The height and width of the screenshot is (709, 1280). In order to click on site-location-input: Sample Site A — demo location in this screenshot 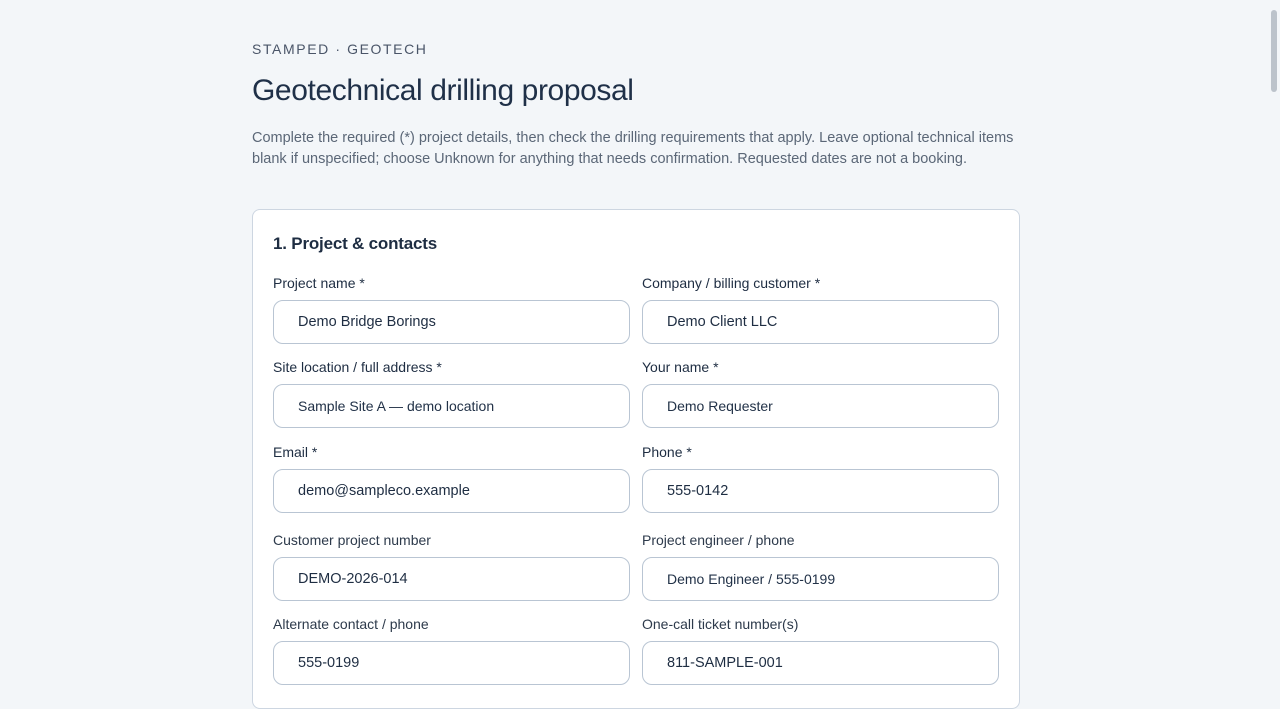, I will do `click(451, 406)`.